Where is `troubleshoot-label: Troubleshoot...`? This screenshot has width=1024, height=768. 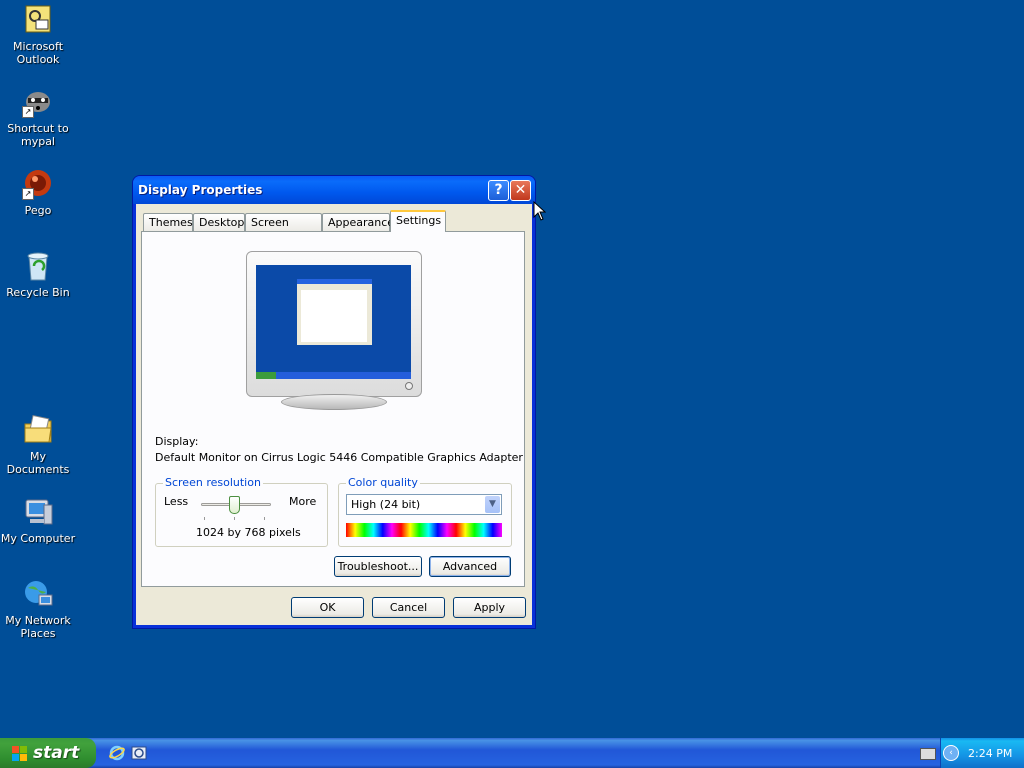 troubleshoot-label: Troubleshoot... is located at coordinates (378, 566).